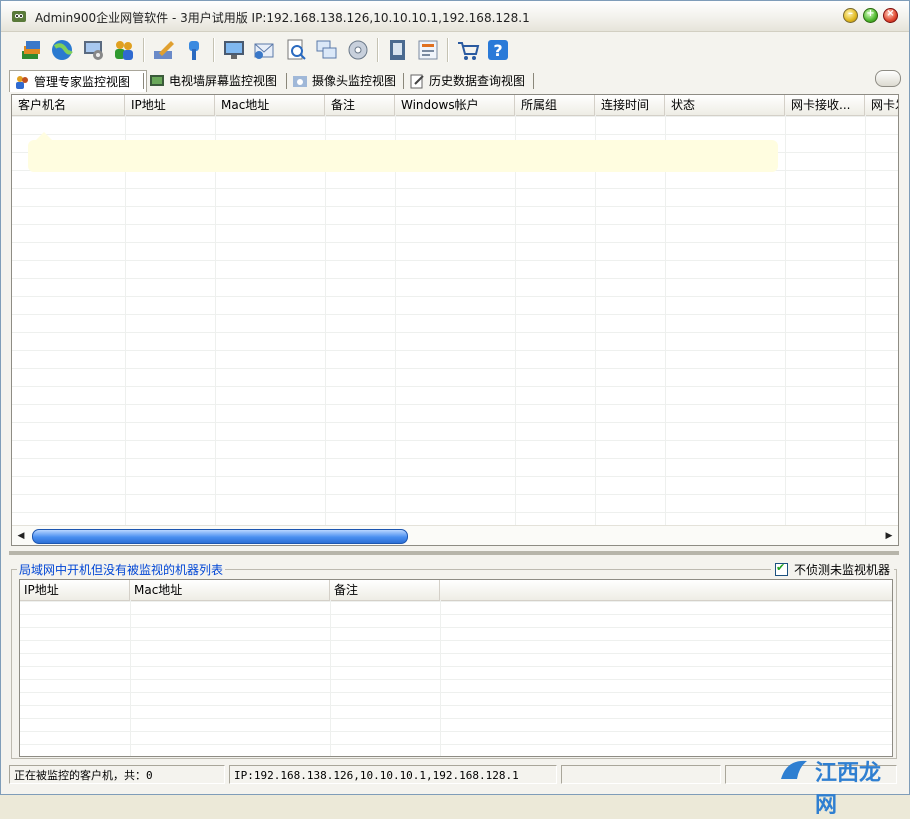 The image size is (910, 819). I want to click on disc-icon, so click(358, 50).